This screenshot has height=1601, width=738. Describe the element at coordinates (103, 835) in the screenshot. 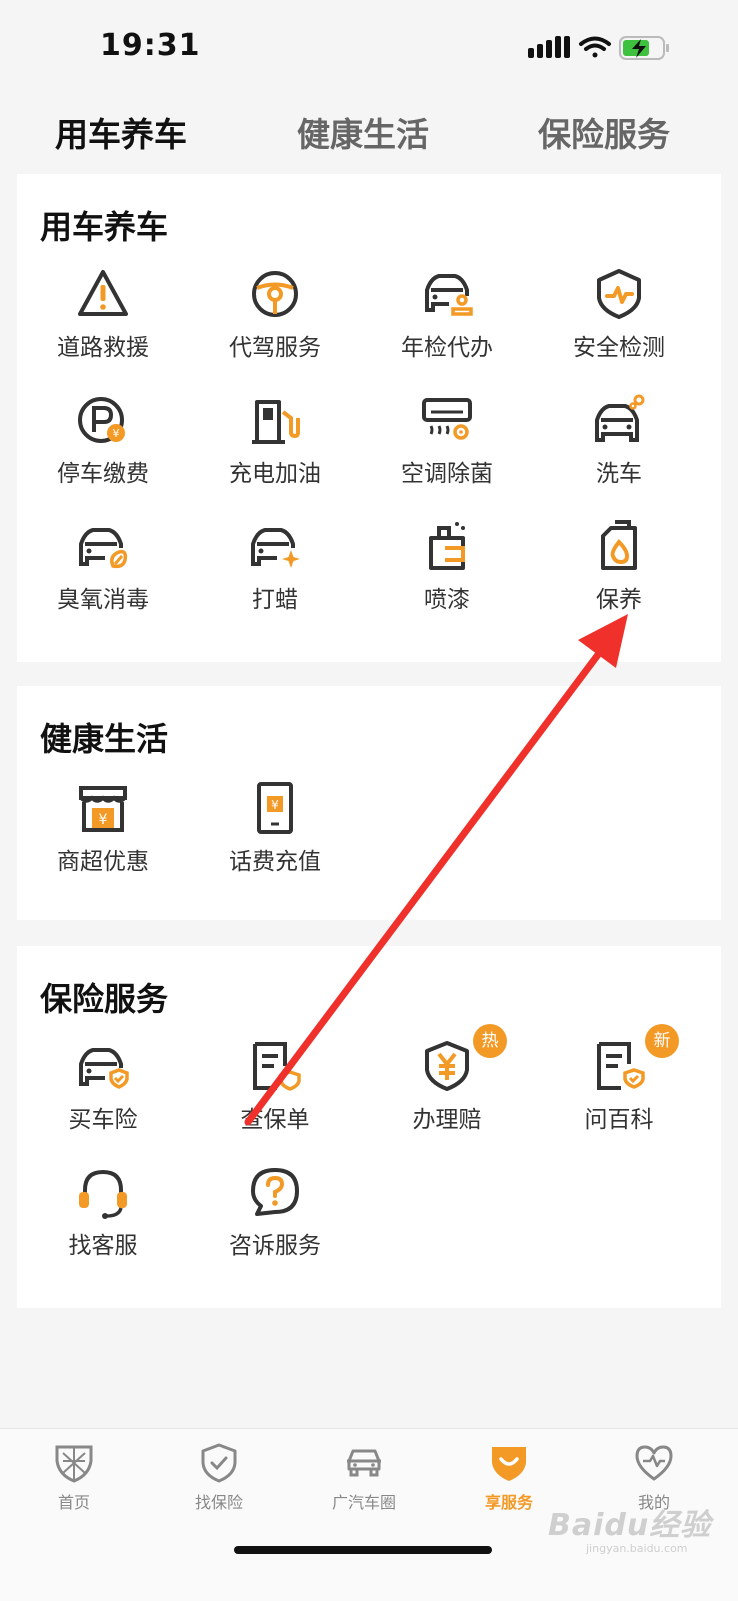

I see `service-item-supermarket-deal: ¥ 商超优惠` at that location.